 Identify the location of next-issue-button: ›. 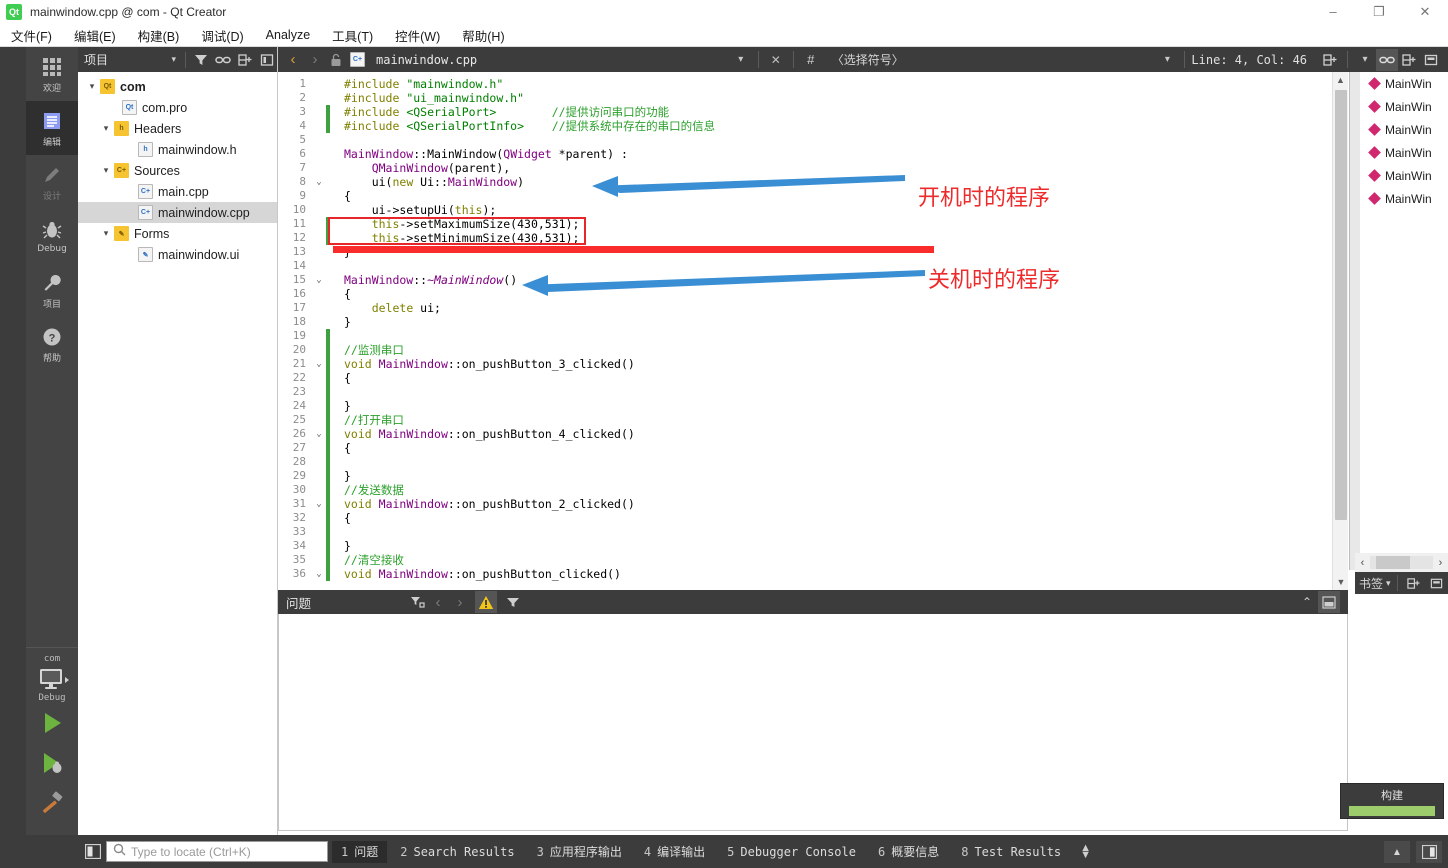
(460, 602).